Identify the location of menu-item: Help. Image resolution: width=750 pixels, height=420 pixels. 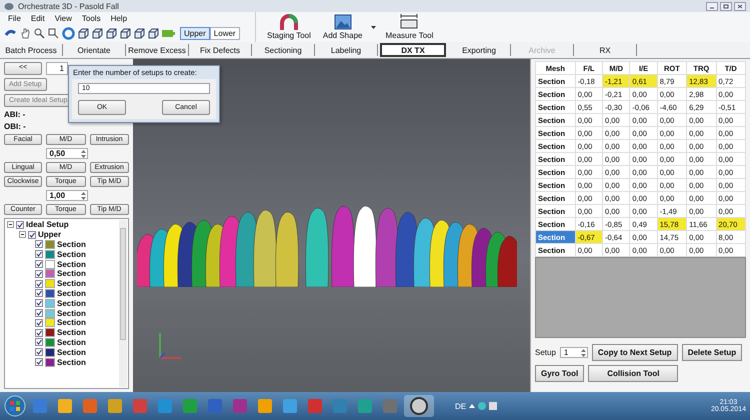
(119, 19).